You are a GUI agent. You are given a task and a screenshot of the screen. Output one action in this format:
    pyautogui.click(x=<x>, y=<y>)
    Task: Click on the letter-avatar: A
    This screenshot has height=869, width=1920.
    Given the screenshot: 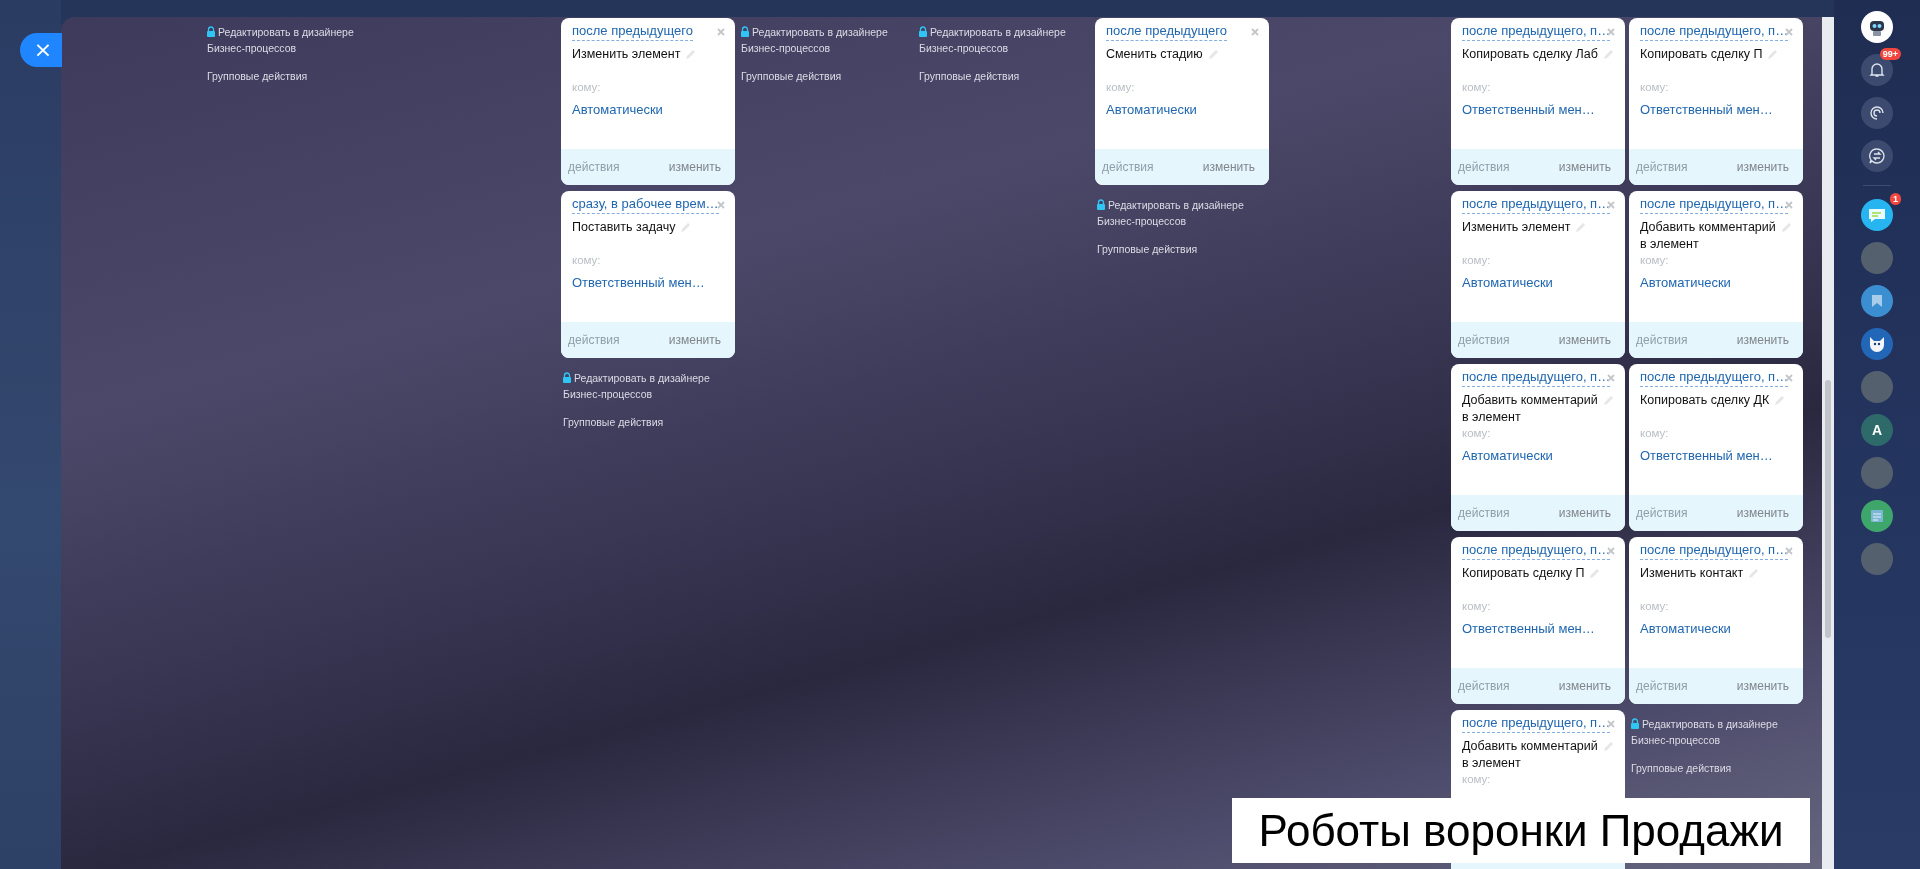 What is the action you would take?
    pyautogui.click(x=1877, y=430)
    